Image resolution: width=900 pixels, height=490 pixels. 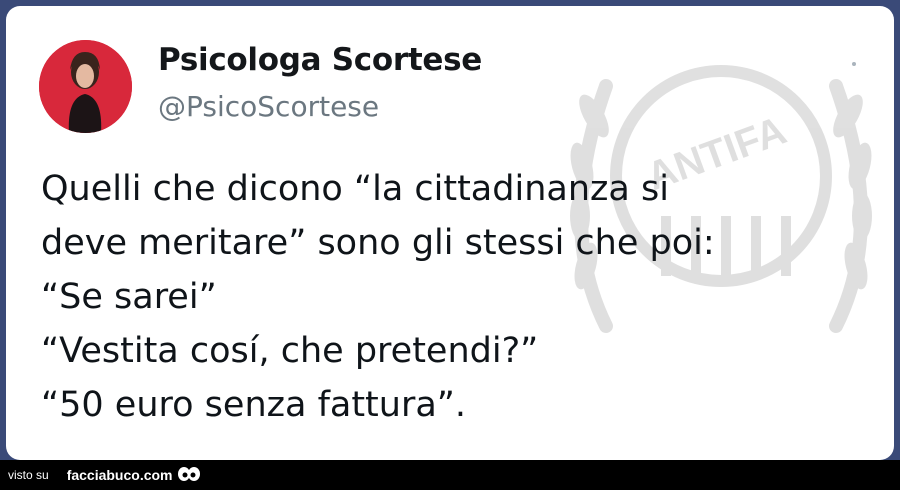 What do you see at coordinates (290, 351) in the screenshot?
I see `tweet-line: “Vestita cosí, che pretendi?”` at bounding box center [290, 351].